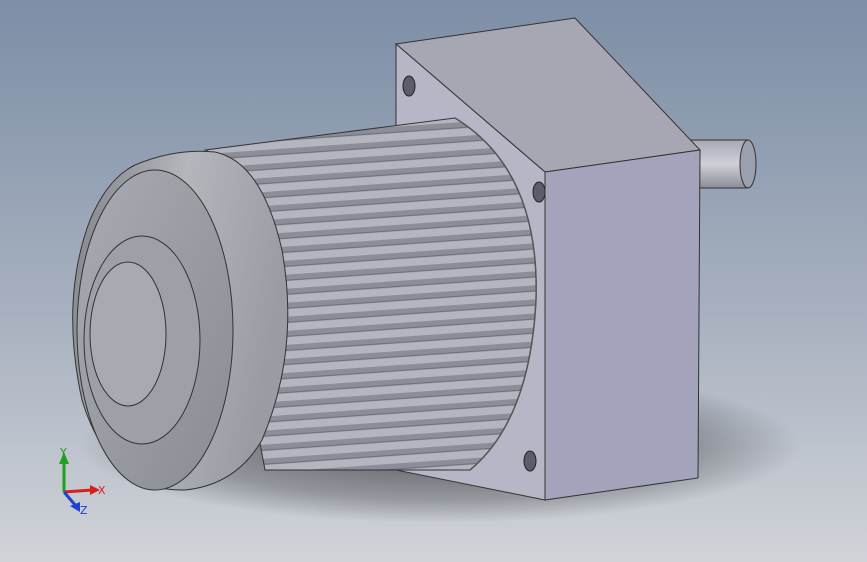 The width and height of the screenshot is (867, 562). I want to click on z-axis-label: Z, so click(84, 510).